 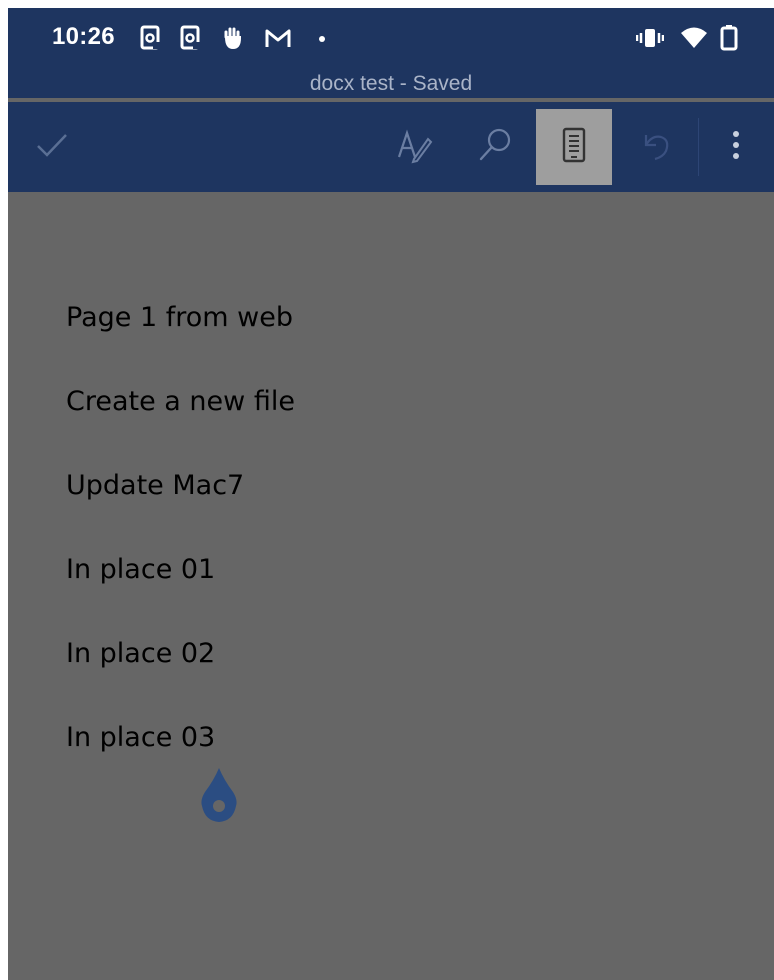 I want to click on app-toolbar, so click(x=391, y=147).